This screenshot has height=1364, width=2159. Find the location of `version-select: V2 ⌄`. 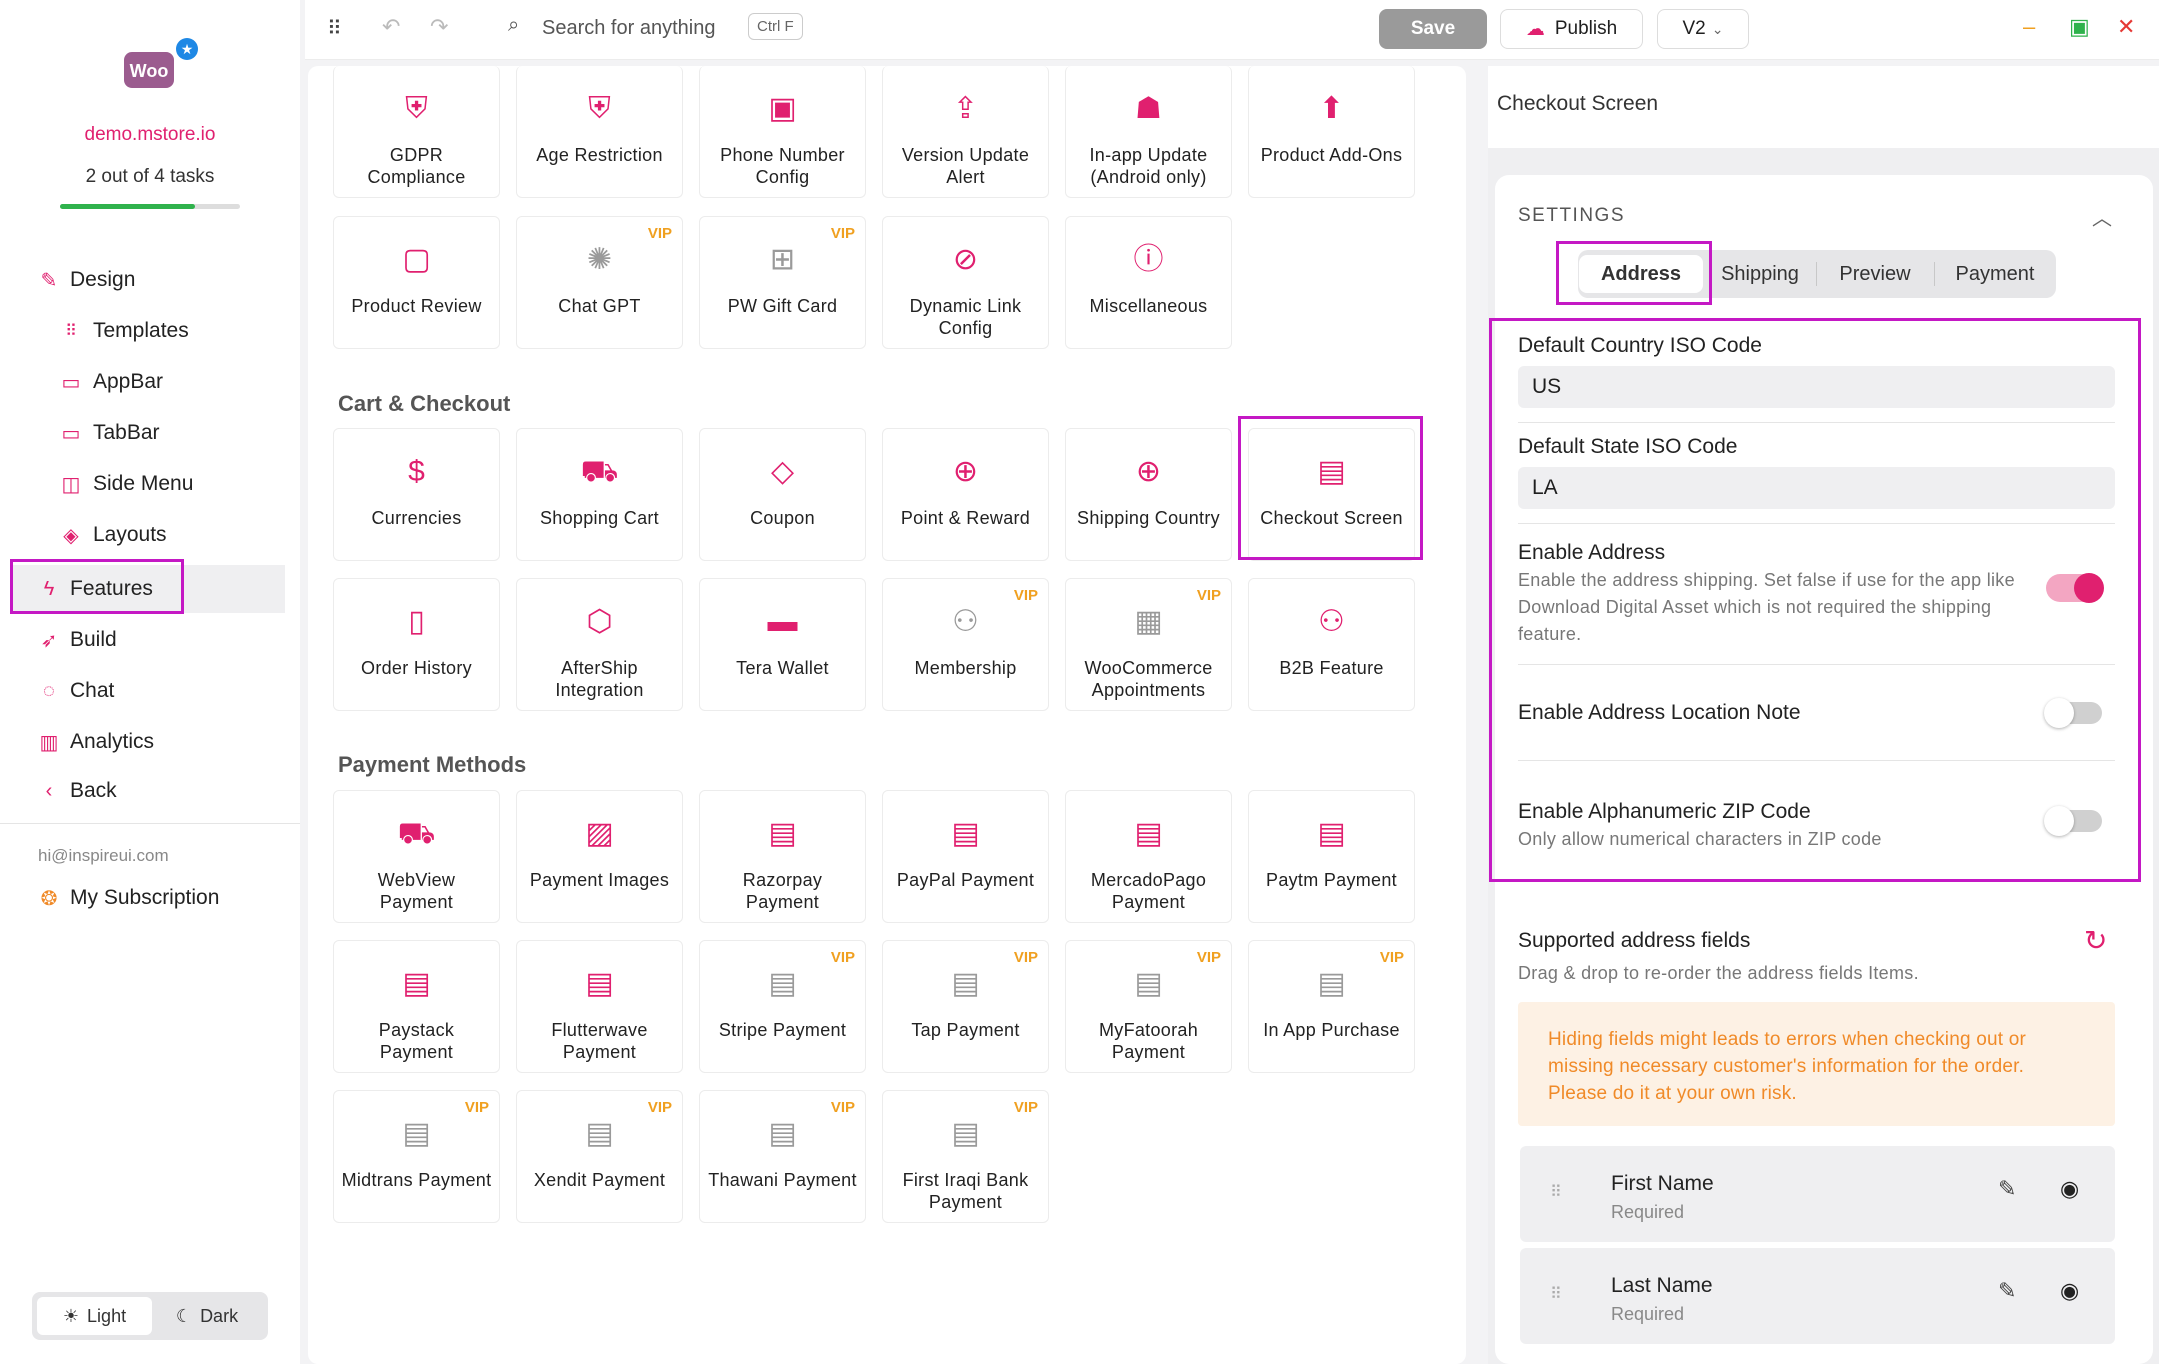

version-select: V2 ⌄ is located at coordinates (1703, 29).